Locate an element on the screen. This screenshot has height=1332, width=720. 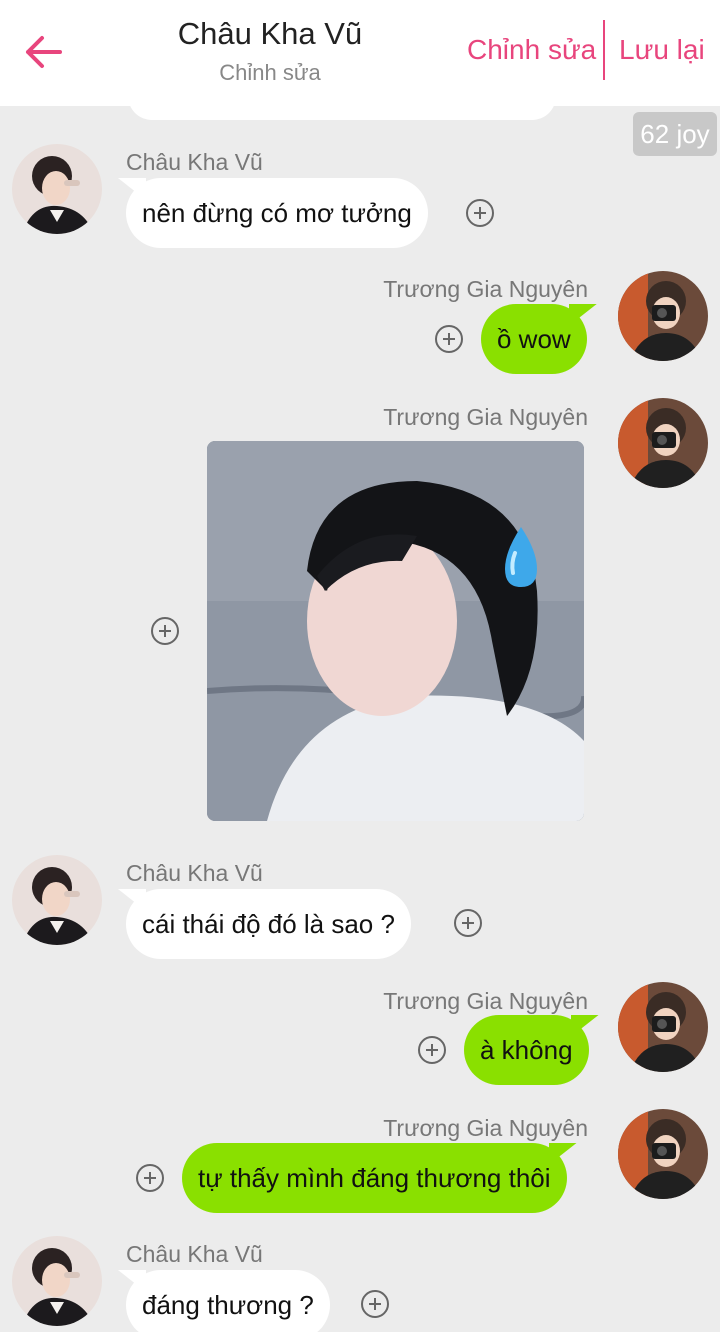
message-bubble: nên đừng có mơ tưởng is located at coordinates (277, 213).